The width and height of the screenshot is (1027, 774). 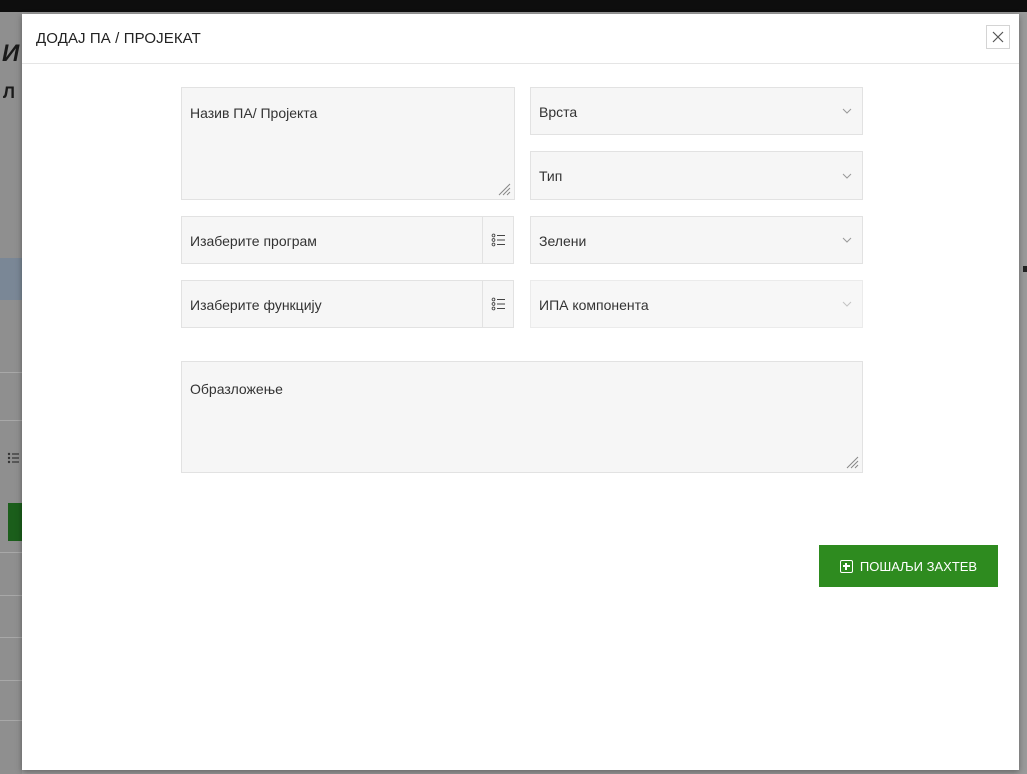 I want to click on background-top-bar, so click(x=513, y=6).